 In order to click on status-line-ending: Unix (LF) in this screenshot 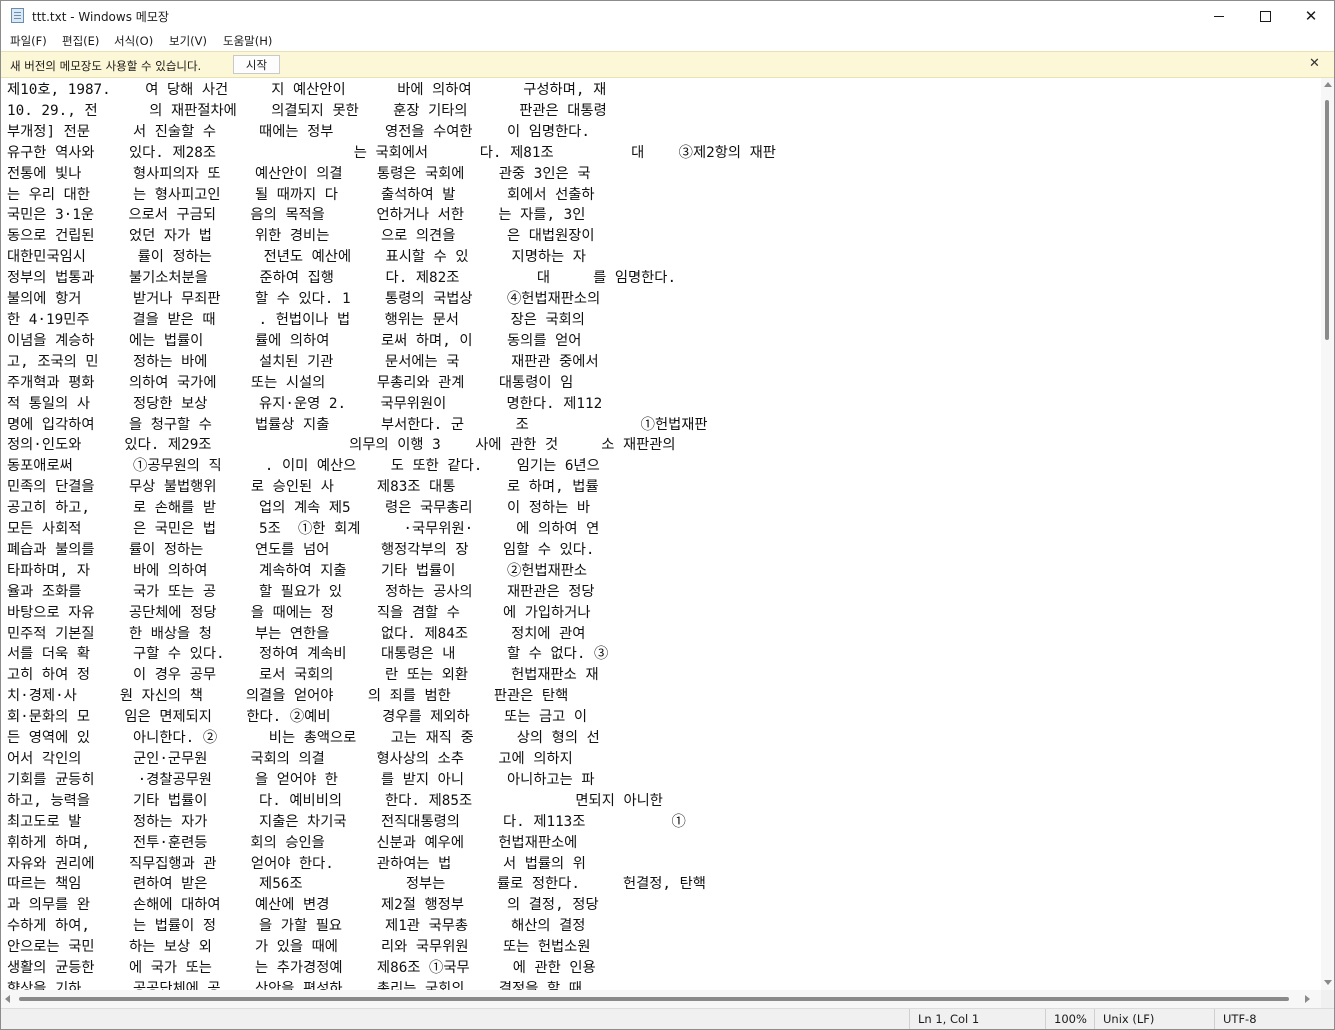, I will do `click(1154, 1019)`.